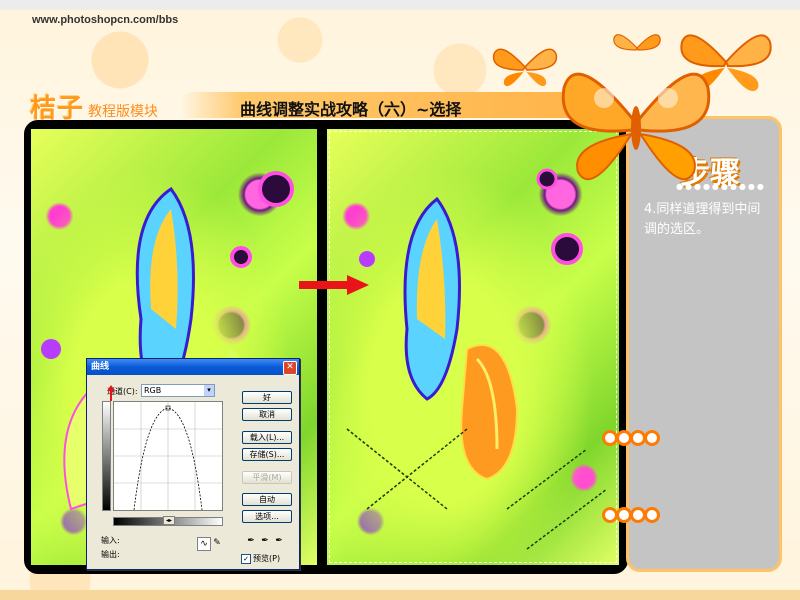  Describe the element at coordinates (334, 285) in the screenshot. I see `arrow-right-icon` at that location.